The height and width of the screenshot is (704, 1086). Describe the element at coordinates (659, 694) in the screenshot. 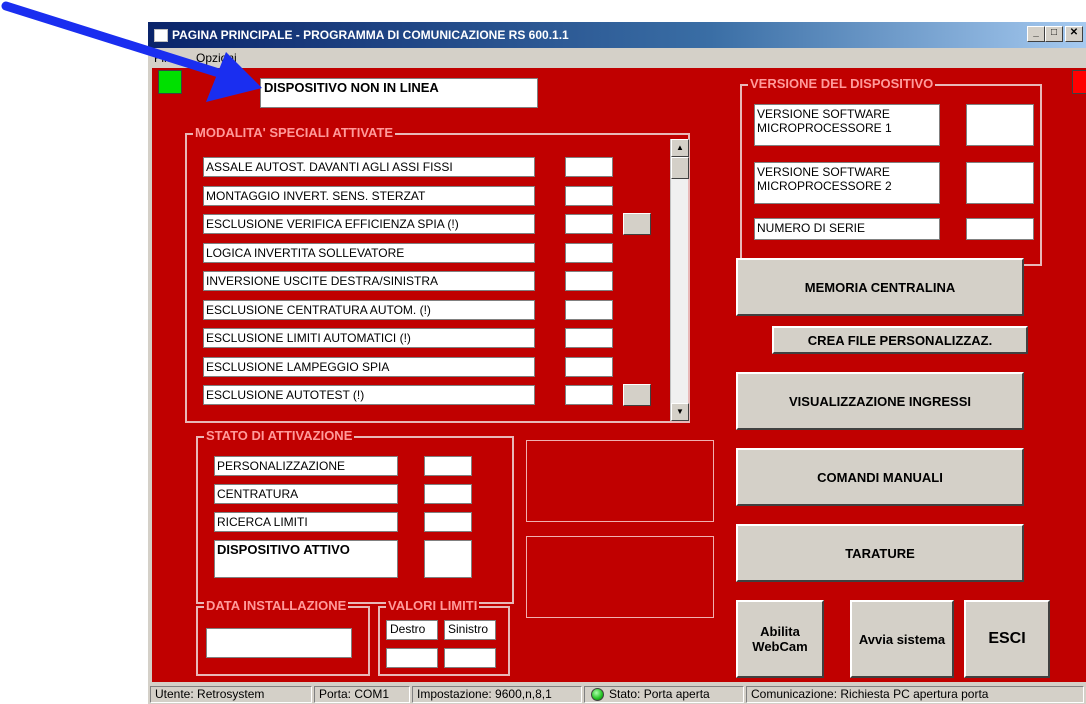

I see `status-state-text: Stato: Porta aperta` at that location.